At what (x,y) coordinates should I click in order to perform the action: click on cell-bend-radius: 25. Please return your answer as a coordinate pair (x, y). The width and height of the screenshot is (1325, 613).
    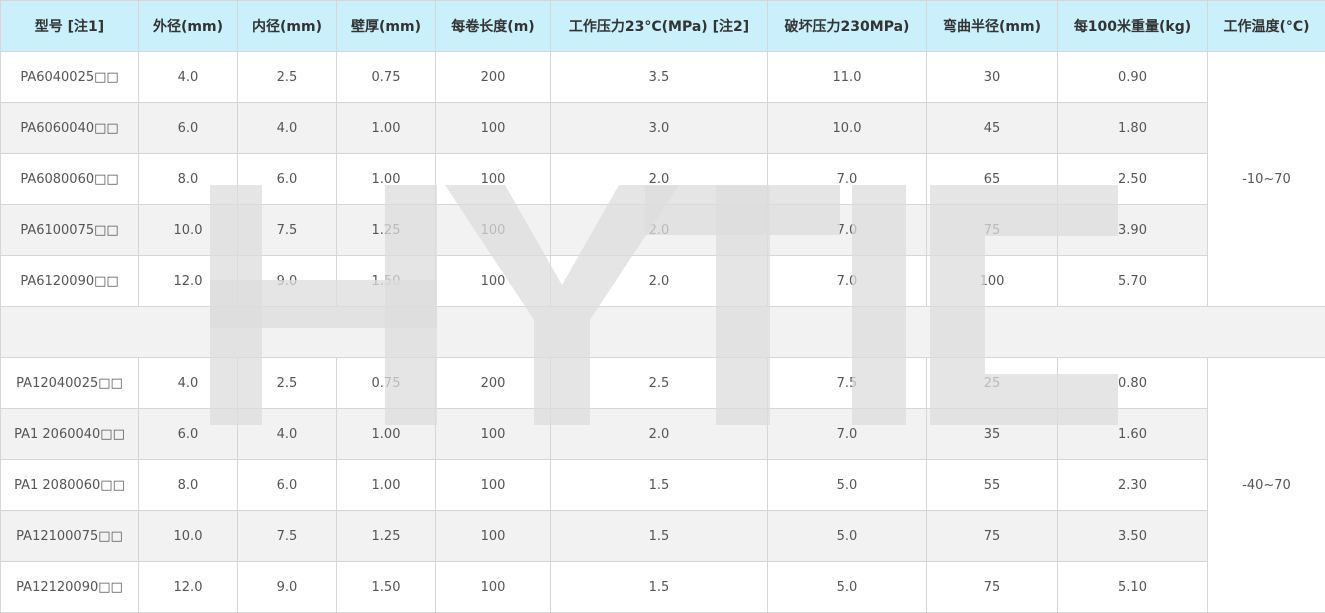
    Looking at the image, I should click on (992, 383).